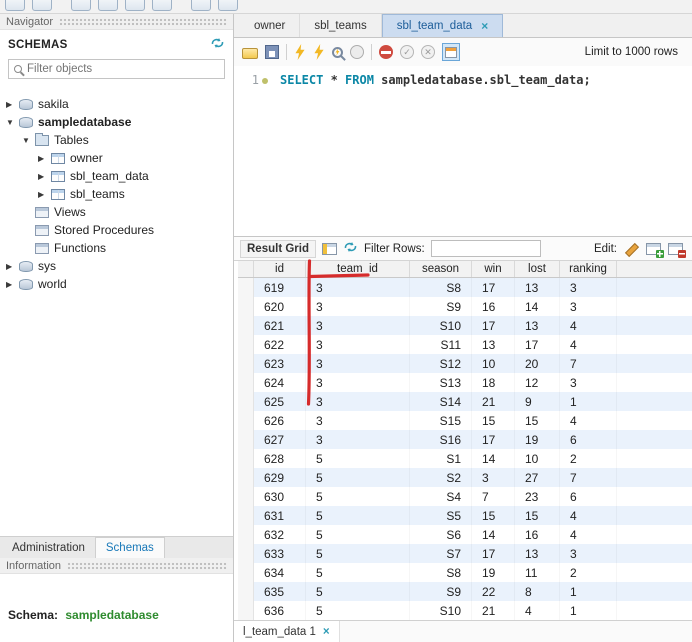  Describe the element at coordinates (537, 534) in the screenshot. I see `cell-lost: 16` at that location.